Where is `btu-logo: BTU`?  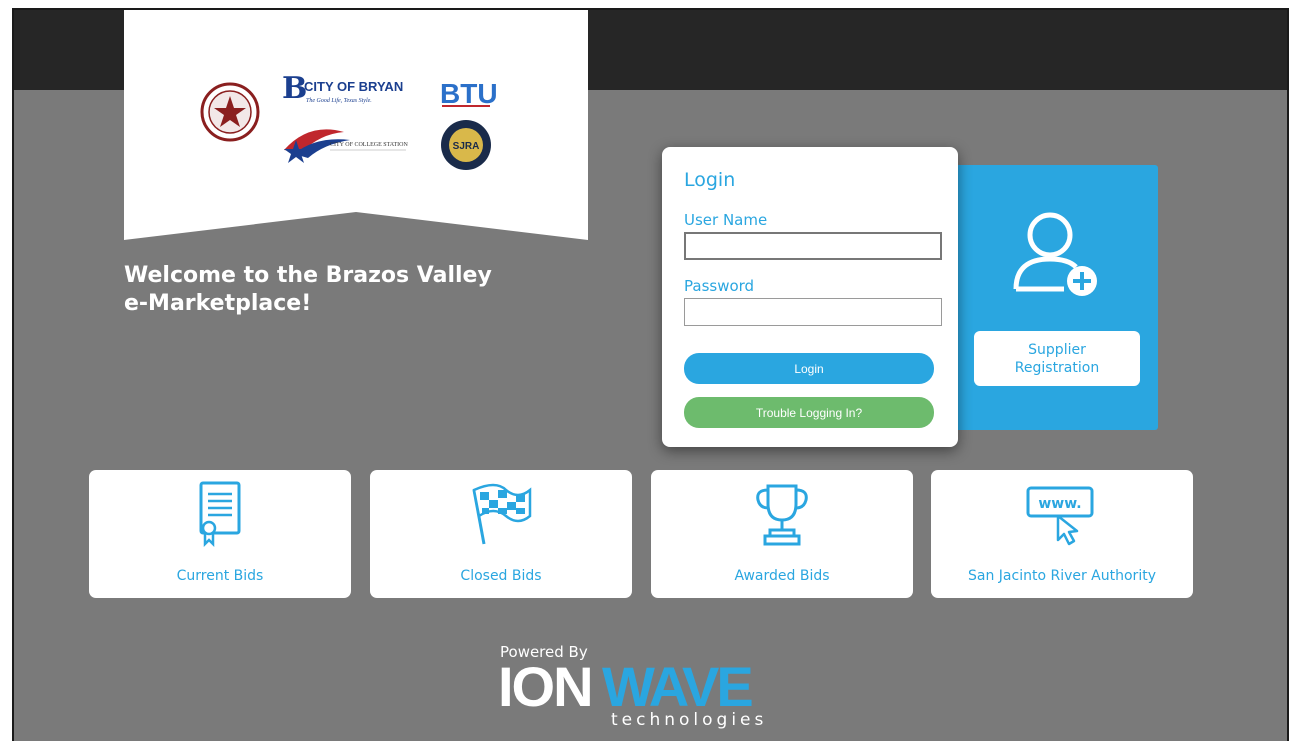
btu-logo: BTU is located at coordinates (469, 93).